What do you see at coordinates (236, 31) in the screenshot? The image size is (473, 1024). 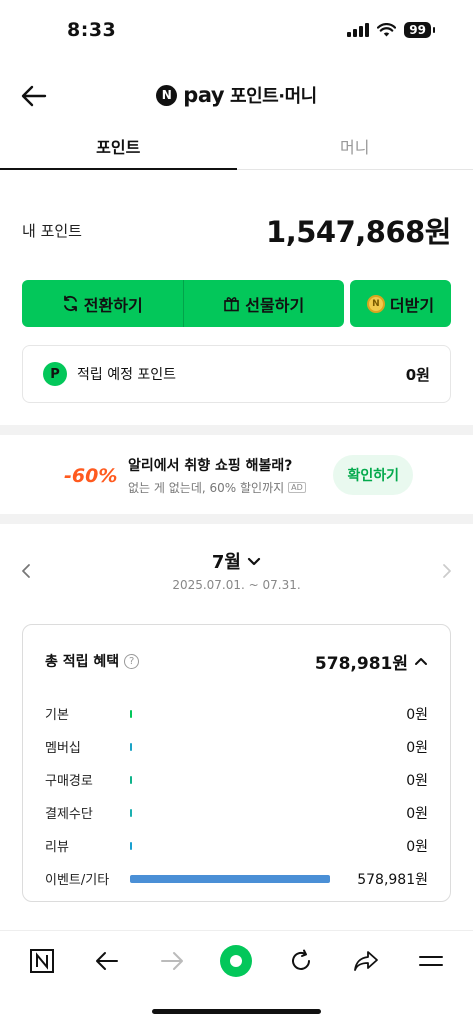 I see `status-bar: 8:33 99` at bounding box center [236, 31].